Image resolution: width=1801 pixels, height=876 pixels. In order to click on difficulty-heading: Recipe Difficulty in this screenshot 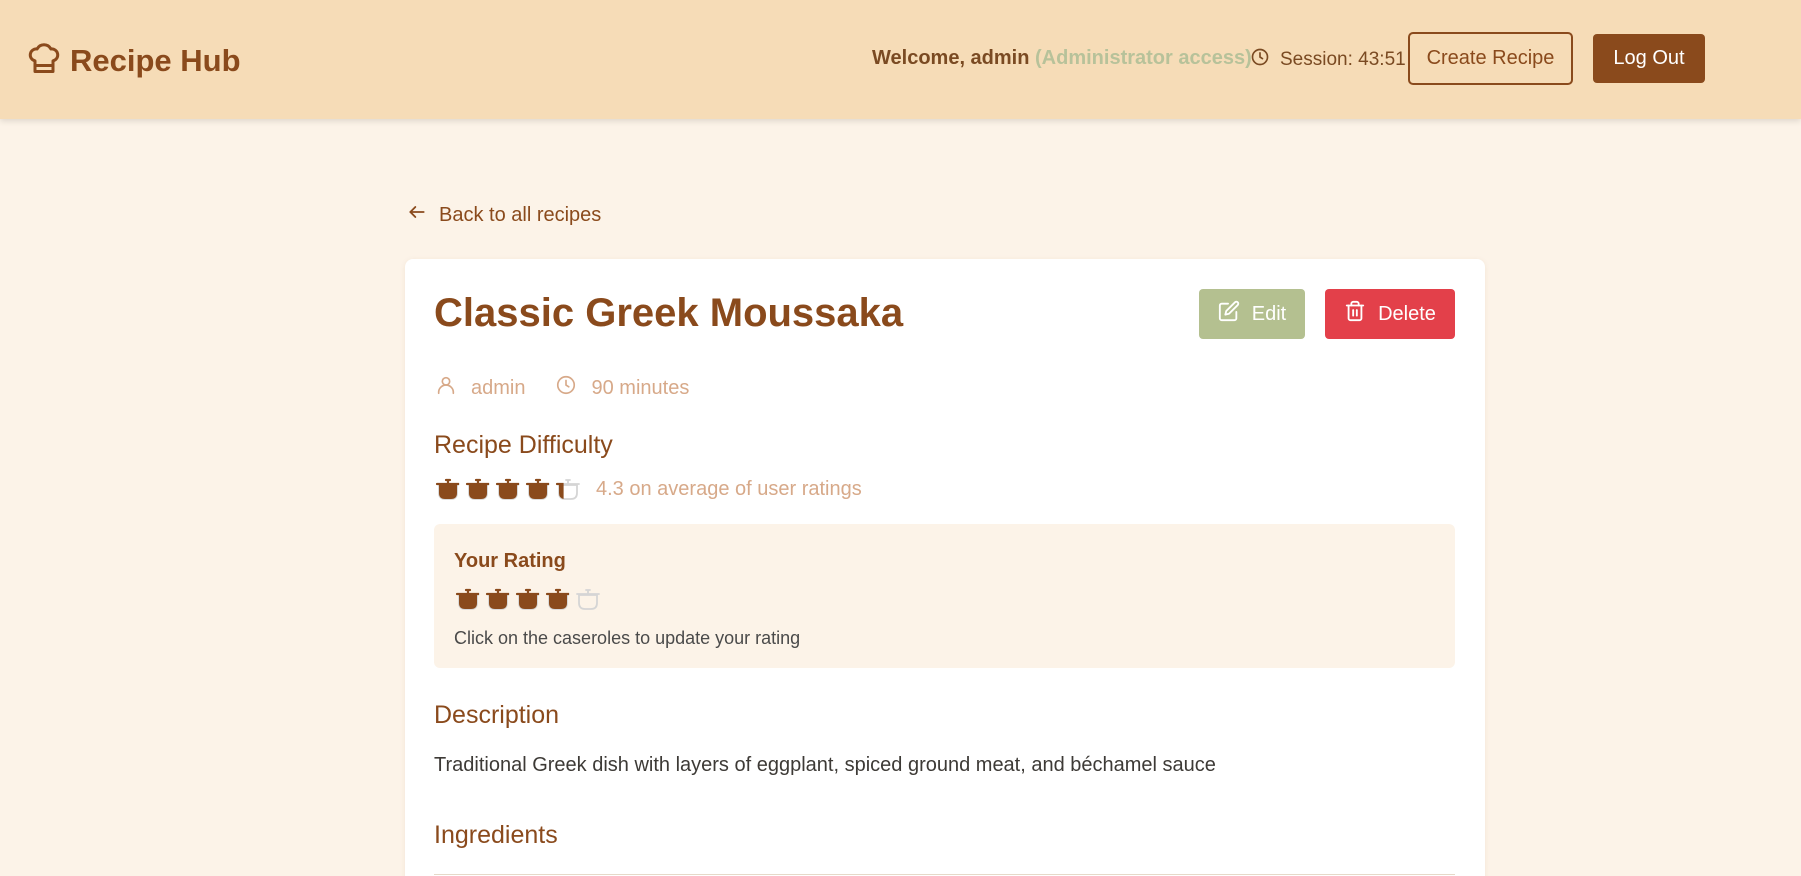, I will do `click(523, 445)`.